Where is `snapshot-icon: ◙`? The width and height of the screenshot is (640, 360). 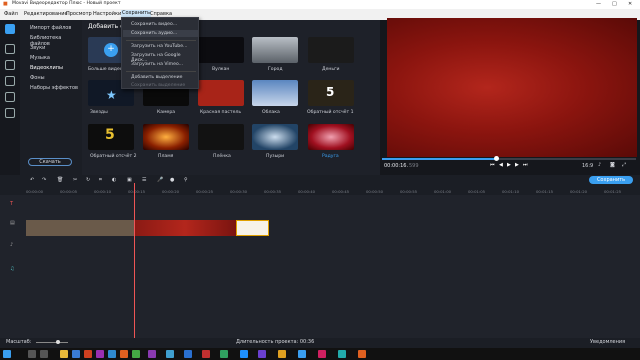 snapshot-icon: ◙ is located at coordinates (612, 165).